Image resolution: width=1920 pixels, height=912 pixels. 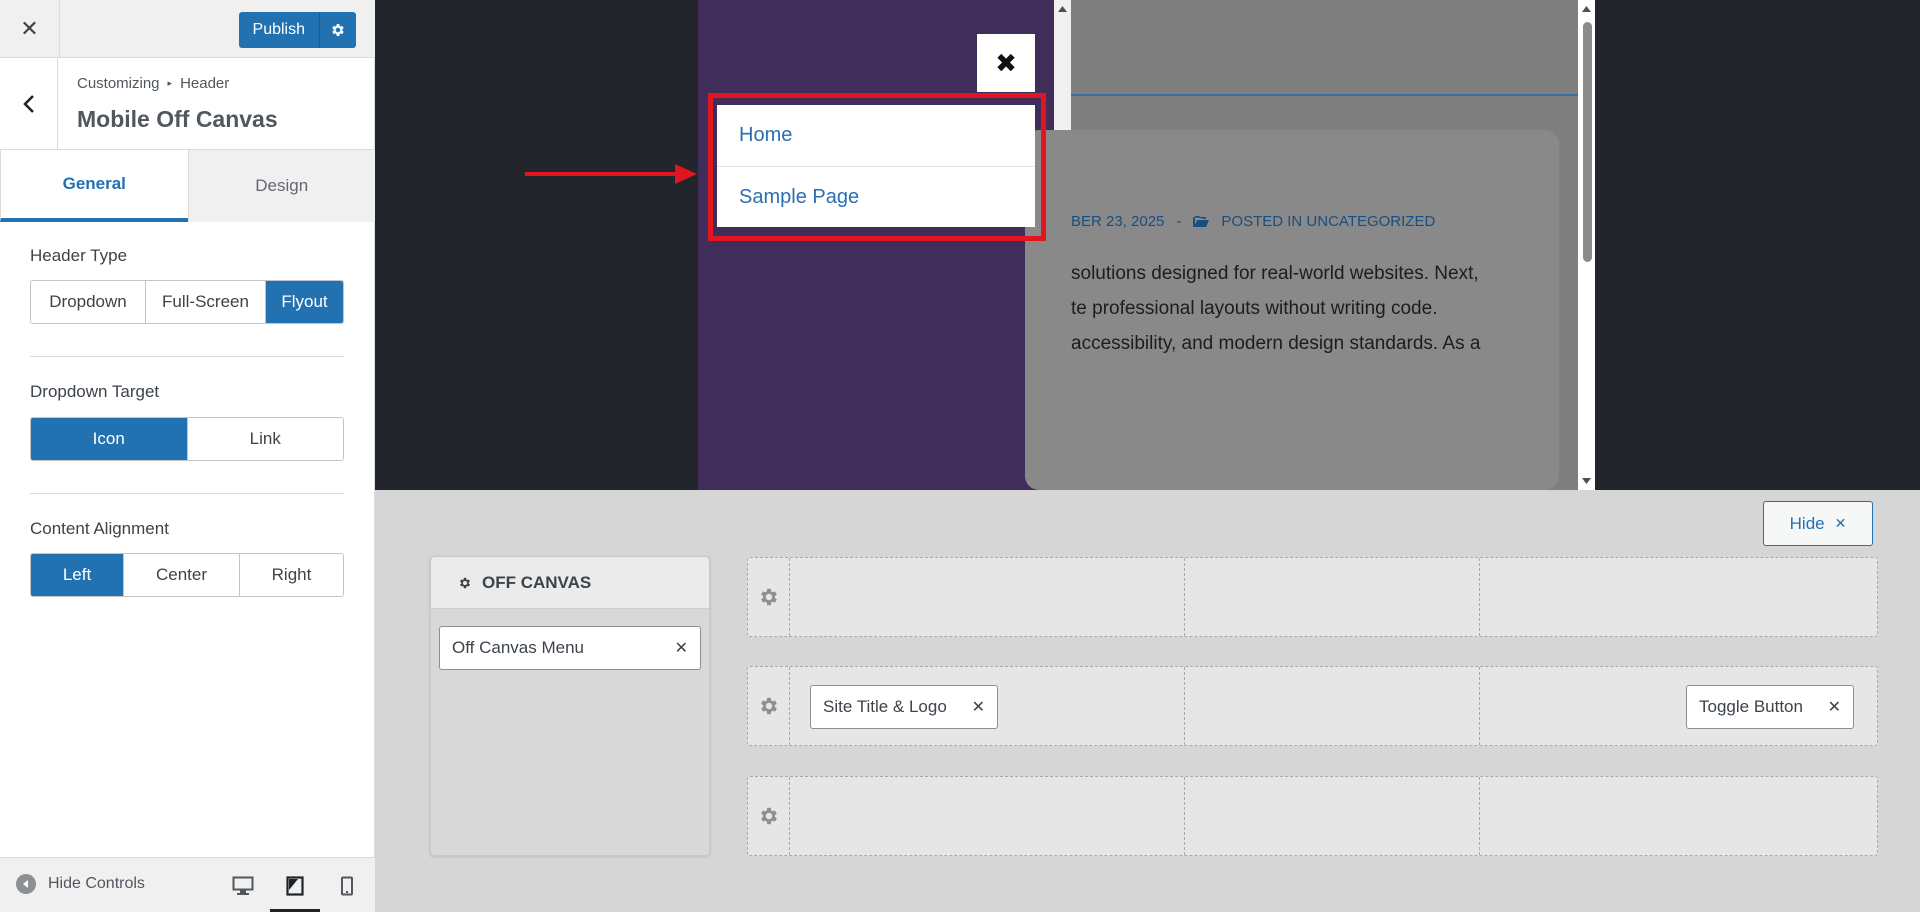 I want to click on builder-row-bottom, so click(x=1312, y=816).